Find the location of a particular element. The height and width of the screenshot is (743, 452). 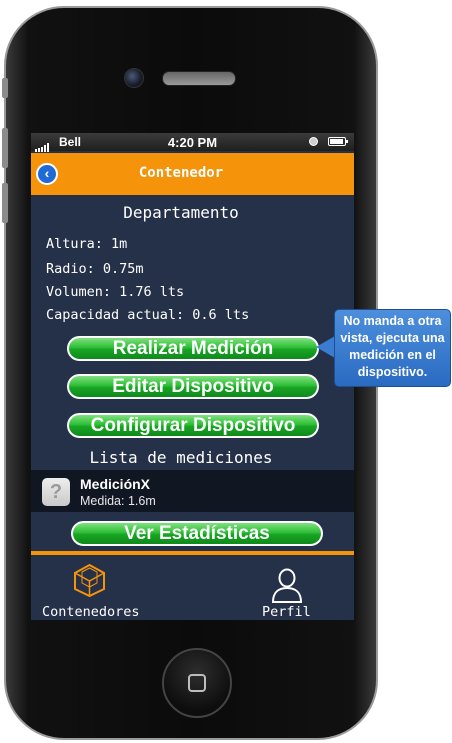

configurar-dispositivo-button: Configurar Dispositivo is located at coordinates (193, 425).